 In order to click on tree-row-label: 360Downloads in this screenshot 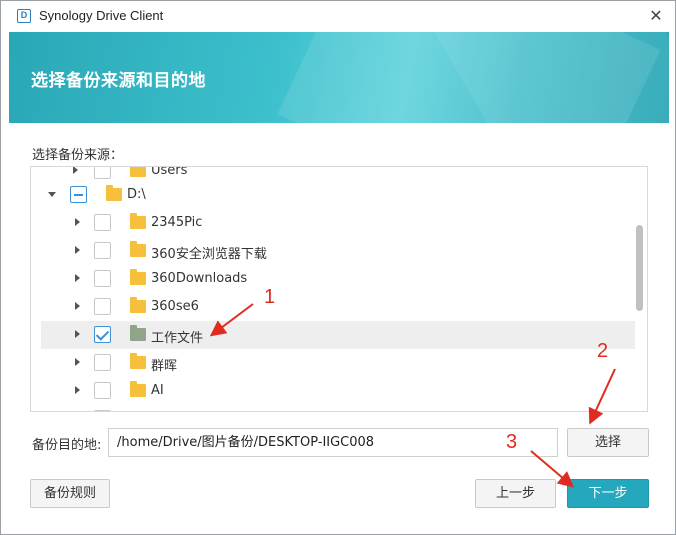, I will do `click(199, 278)`.